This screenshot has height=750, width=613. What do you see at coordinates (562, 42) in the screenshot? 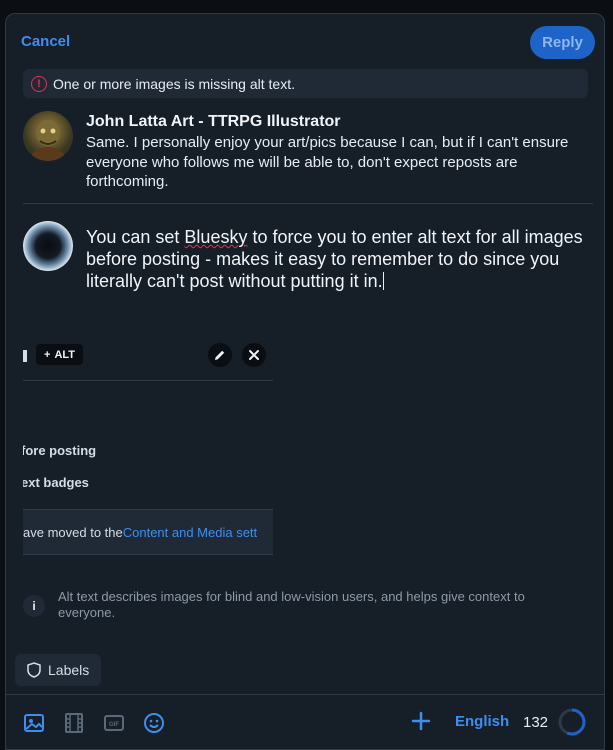
I see `reply-button: Reply` at bounding box center [562, 42].